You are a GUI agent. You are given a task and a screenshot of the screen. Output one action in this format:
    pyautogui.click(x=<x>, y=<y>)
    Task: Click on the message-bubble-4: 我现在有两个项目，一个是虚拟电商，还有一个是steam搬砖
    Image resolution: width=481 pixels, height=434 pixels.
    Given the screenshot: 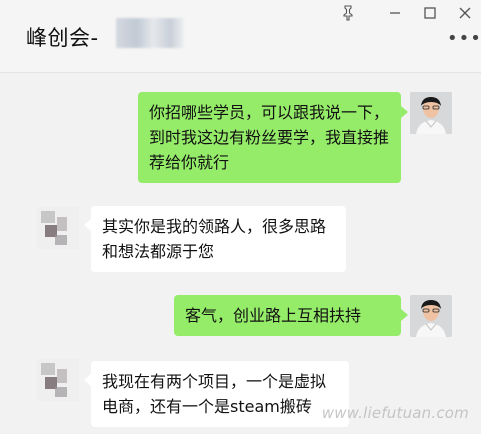 What is the action you would take?
    pyautogui.click(x=220, y=394)
    